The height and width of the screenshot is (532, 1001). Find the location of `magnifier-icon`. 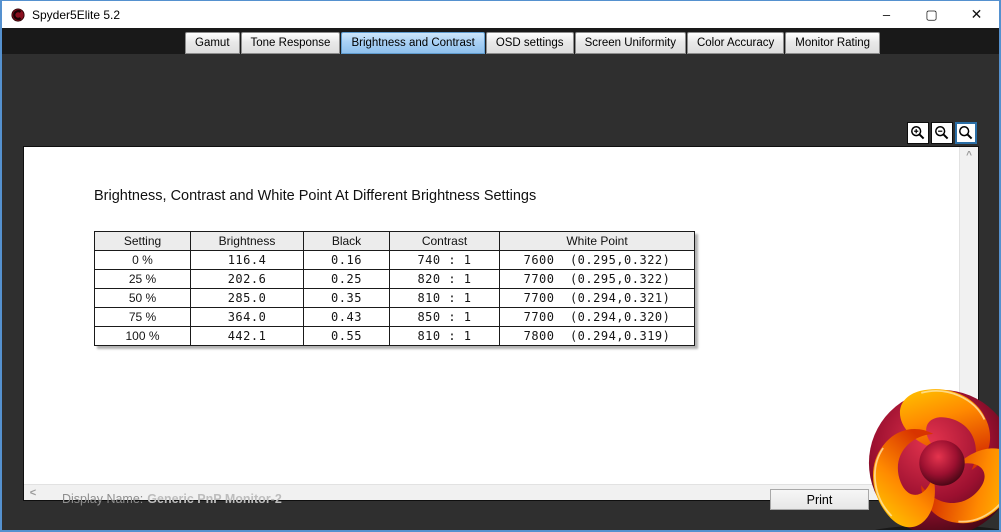

magnifier-icon is located at coordinates (966, 133).